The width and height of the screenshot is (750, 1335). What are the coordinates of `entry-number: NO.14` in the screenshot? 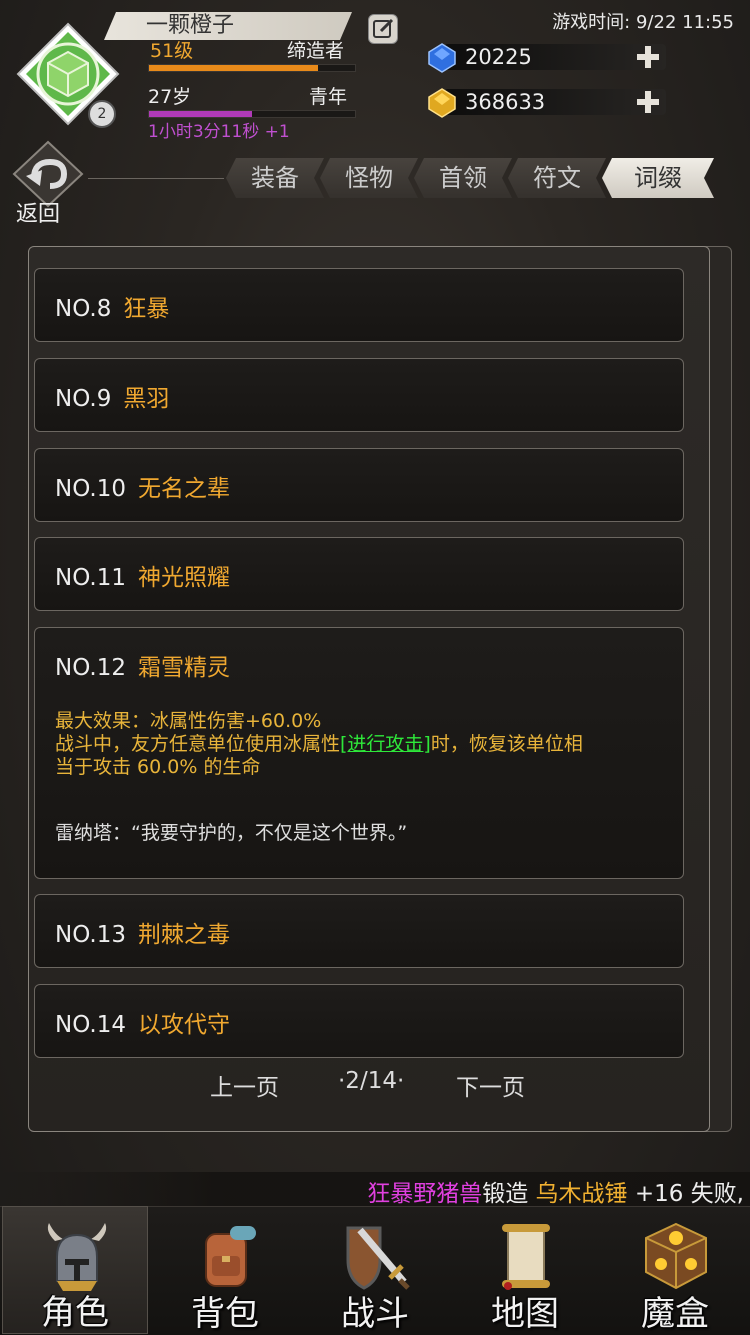 It's located at (90, 1025).